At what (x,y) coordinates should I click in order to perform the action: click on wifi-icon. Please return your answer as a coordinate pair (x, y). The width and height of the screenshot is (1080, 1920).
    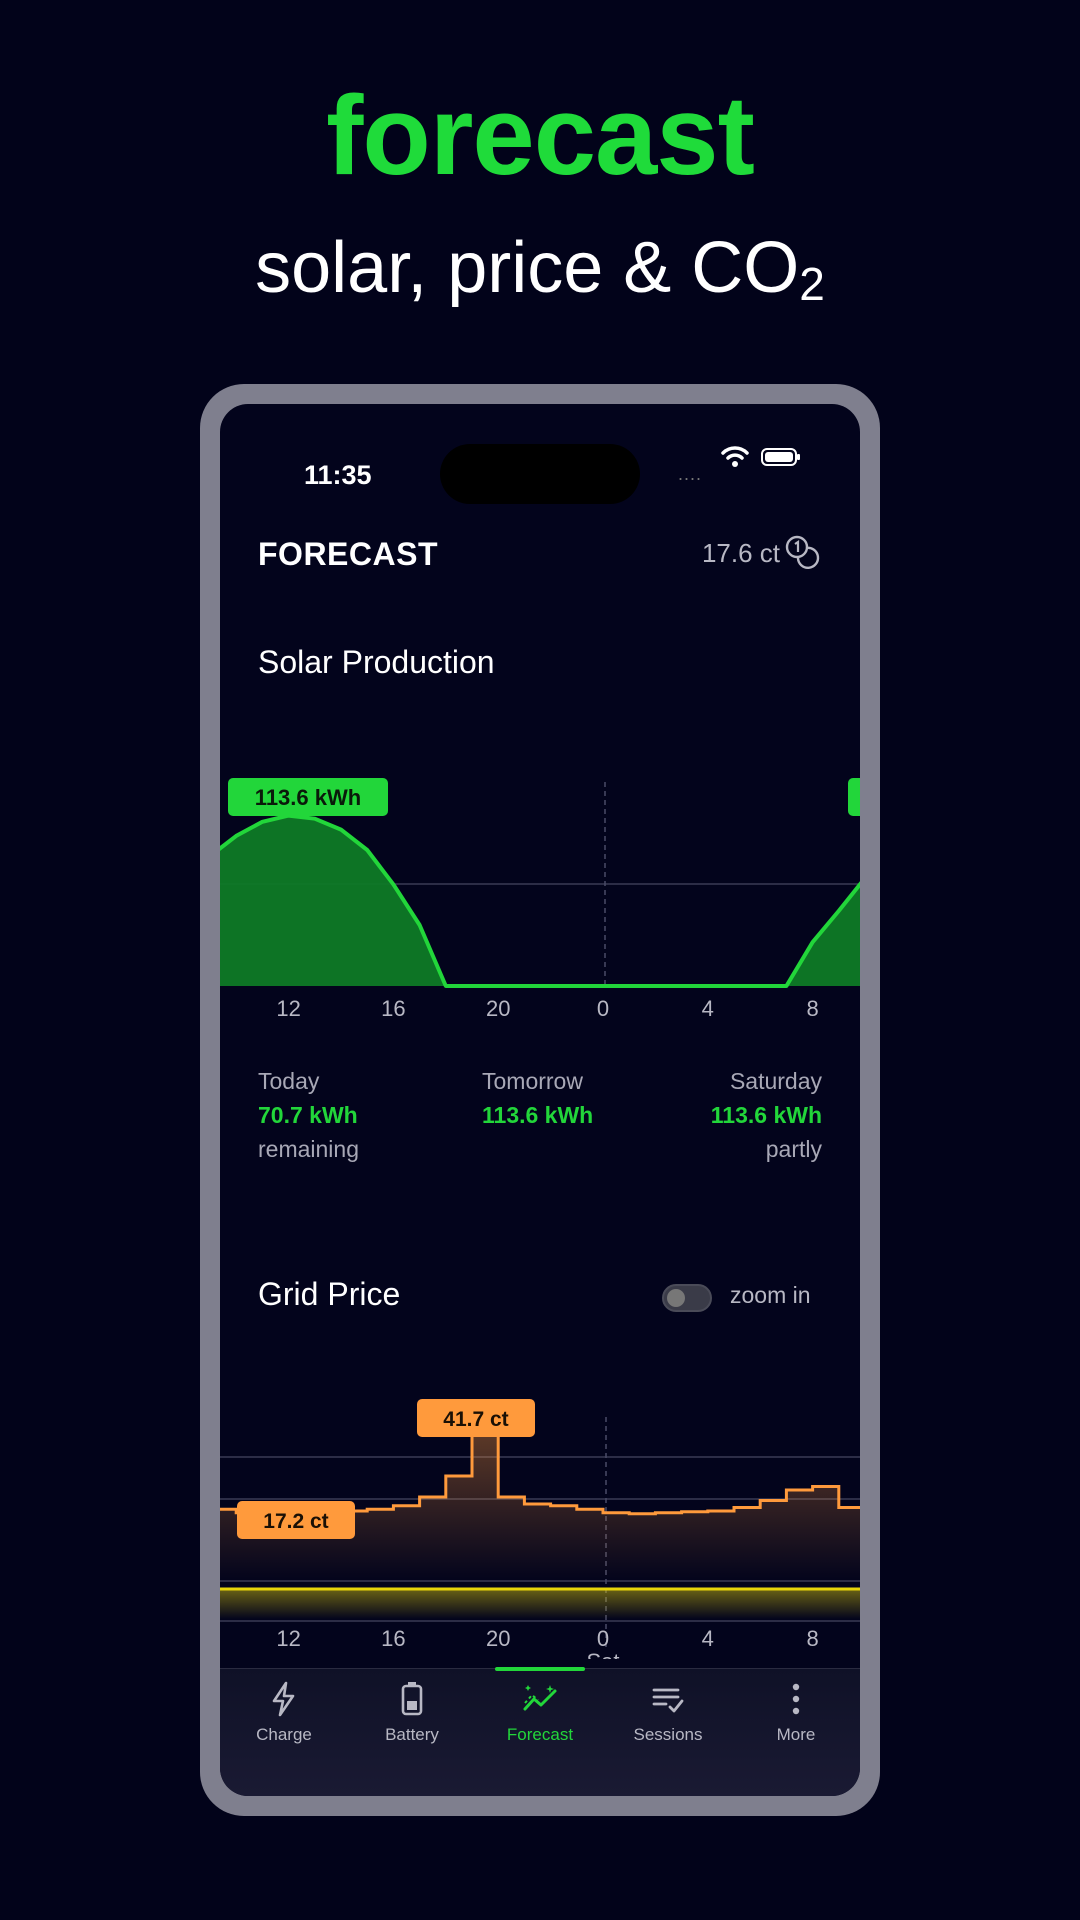
    Looking at the image, I should click on (735, 456).